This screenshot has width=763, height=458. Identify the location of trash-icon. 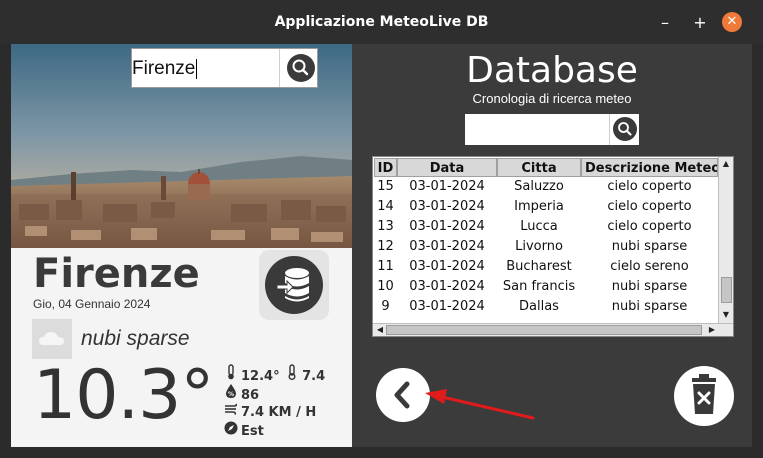
(704, 394).